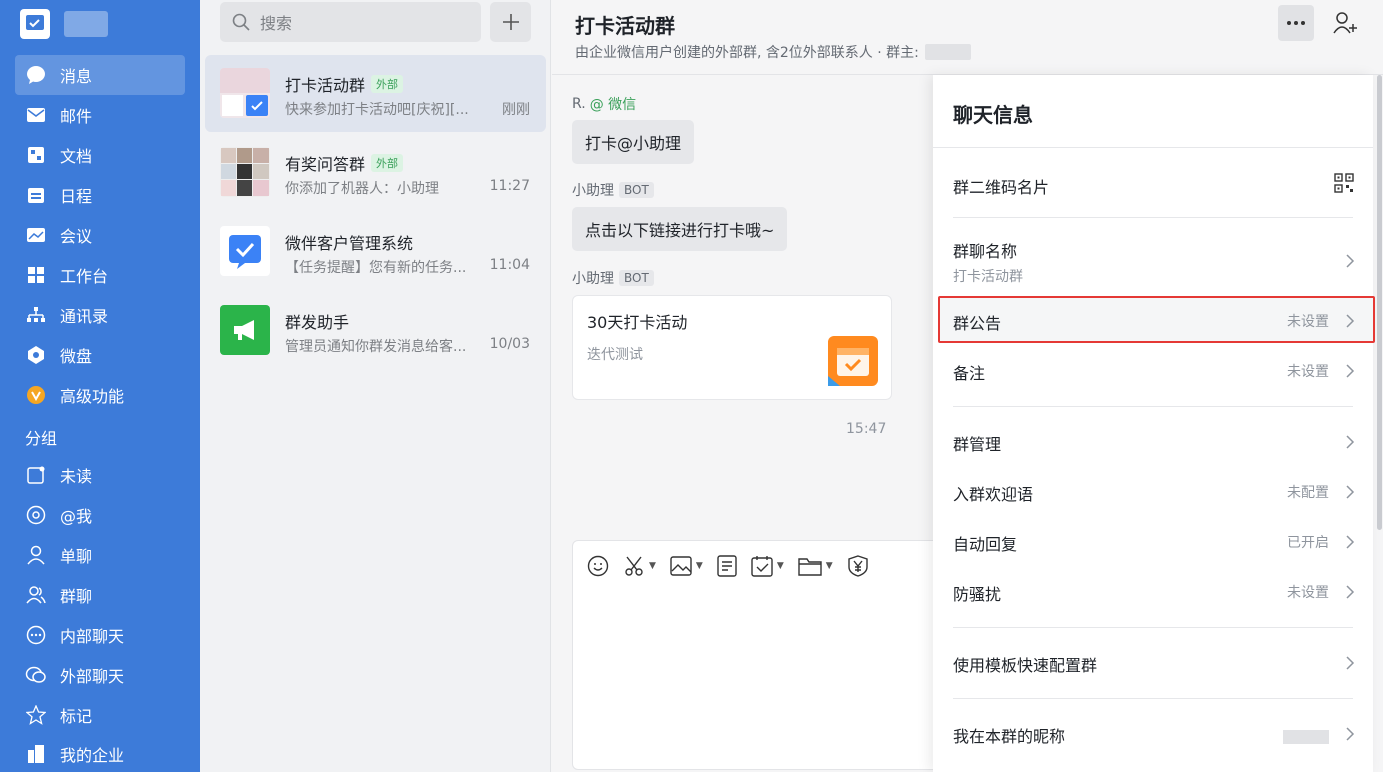  What do you see at coordinates (985, 251) in the screenshot?
I see `row-label: 群聊名称` at bounding box center [985, 251].